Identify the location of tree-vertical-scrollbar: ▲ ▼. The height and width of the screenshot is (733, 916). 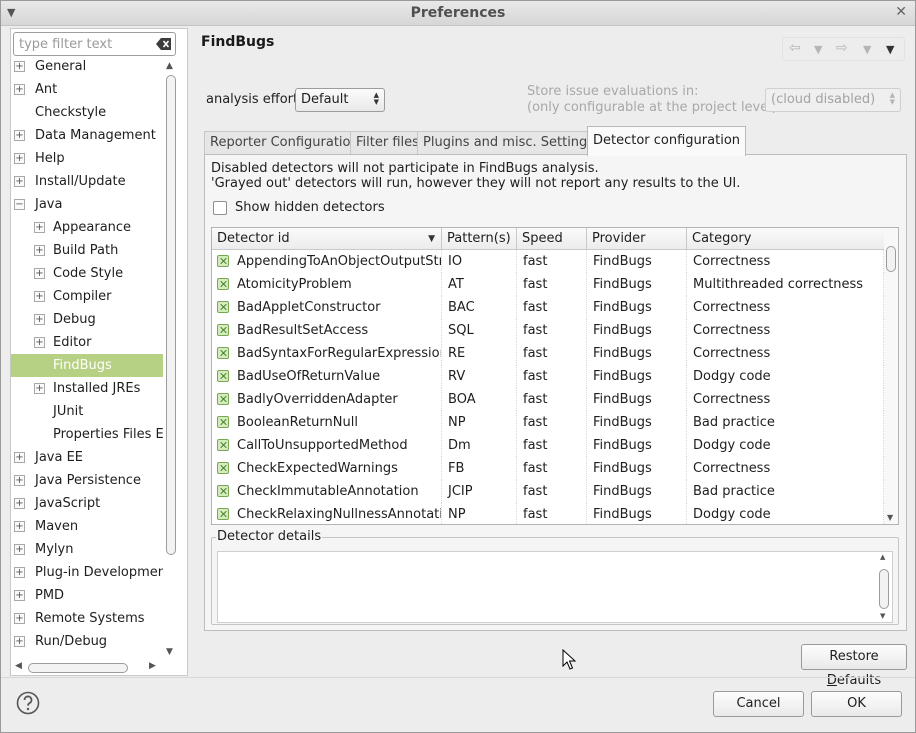
(171, 359).